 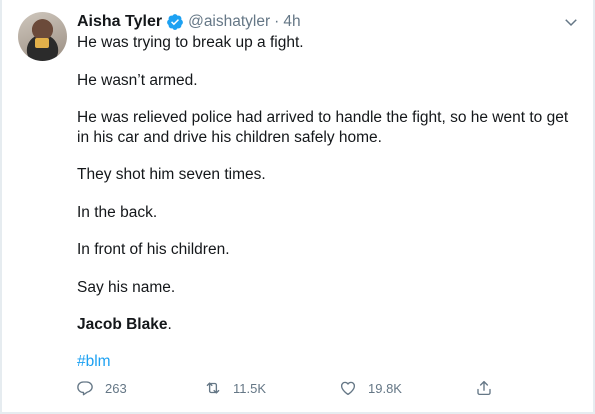 What do you see at coordinates (94, 362) in the screenshot?
I see `hashtag-link: #blm` at bounding box center [94, 362].